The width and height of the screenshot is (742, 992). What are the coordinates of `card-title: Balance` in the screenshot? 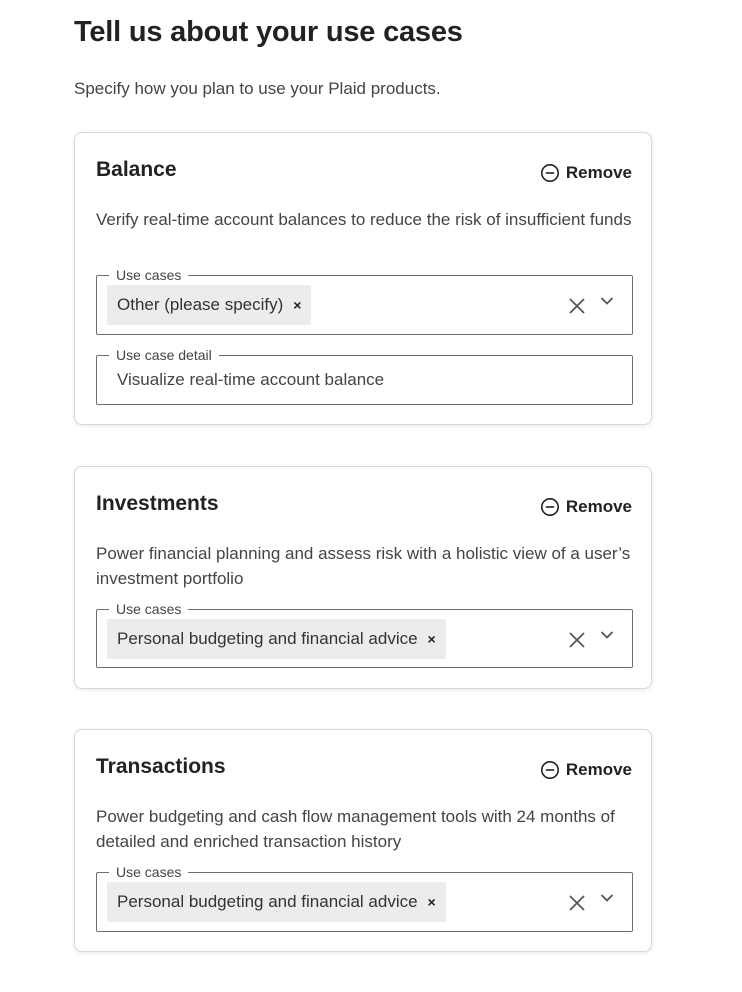 It's located at (136, 169).